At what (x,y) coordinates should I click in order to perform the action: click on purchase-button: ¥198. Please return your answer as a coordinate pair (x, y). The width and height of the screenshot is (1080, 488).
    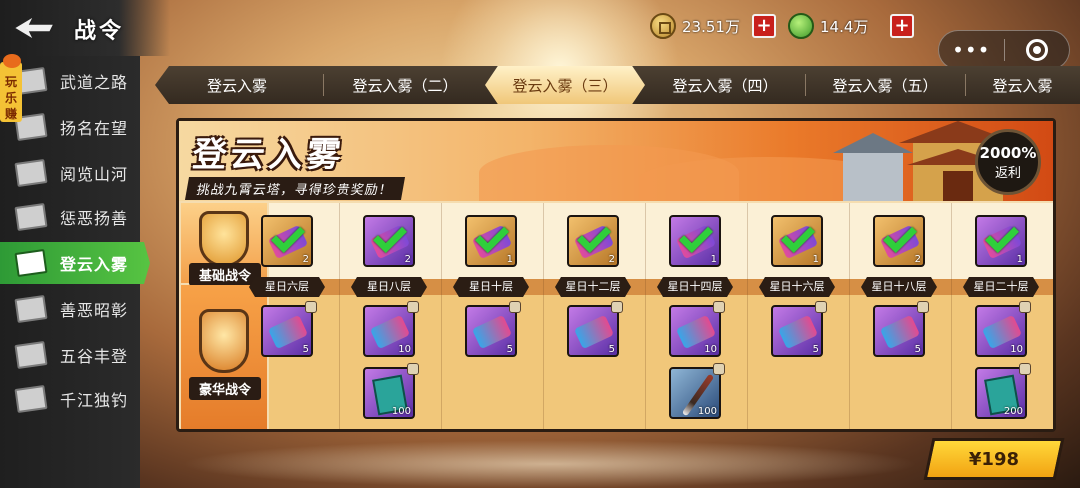
    Looking at the image, I should click on (994, 459).